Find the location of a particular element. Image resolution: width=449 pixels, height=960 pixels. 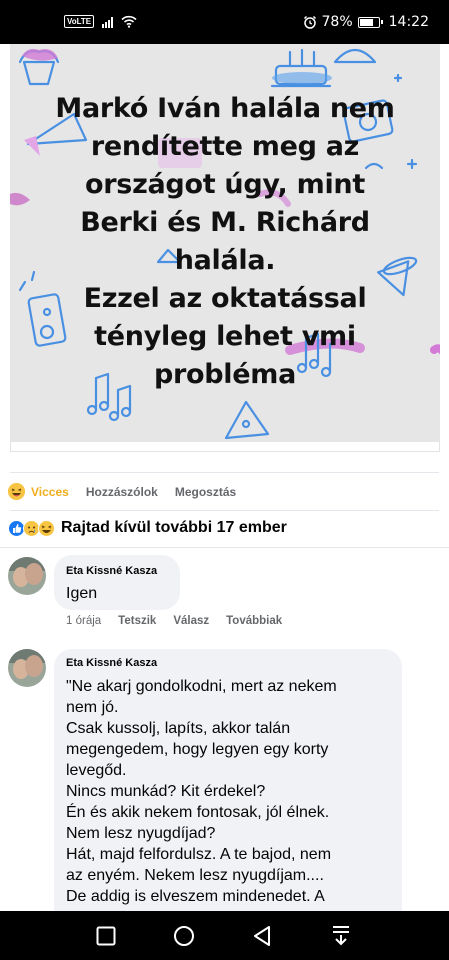

home-icon is located at coordinates (184, 936).